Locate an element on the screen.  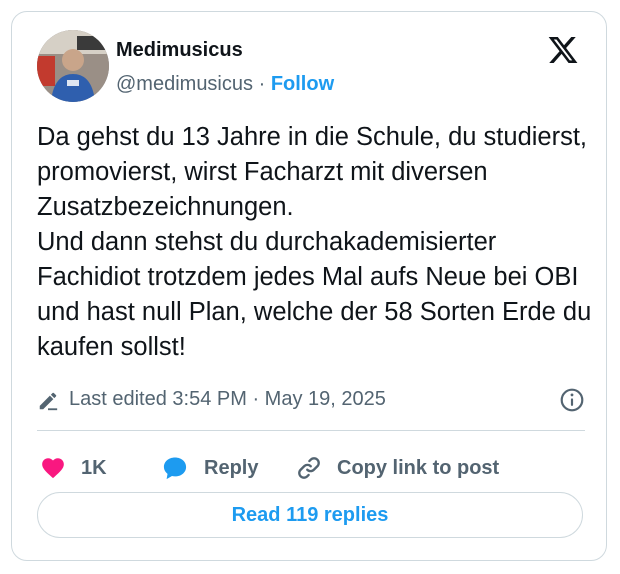
reply-button: Reply is located at coordinates (209, 468).